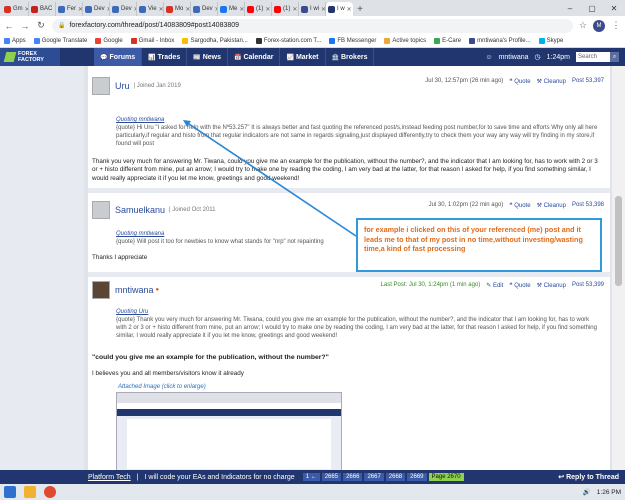 This screenshot has height=500, width=625. I want to click on back-icon: ←, so click(9, 26).